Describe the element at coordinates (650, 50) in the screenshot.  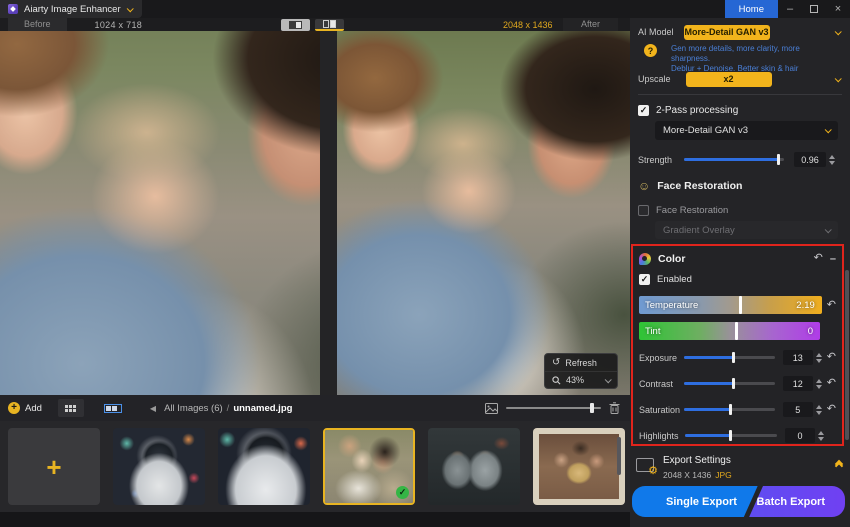
I see `help-icon: ?` at that location.